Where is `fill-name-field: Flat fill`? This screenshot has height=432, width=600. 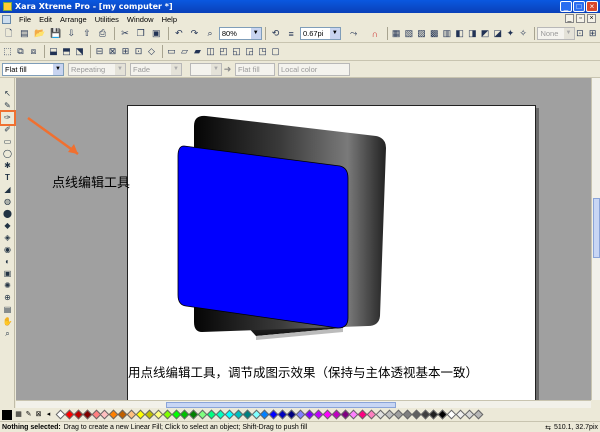
fill-name-field: Flat fill is located at coordinates (255, 69).